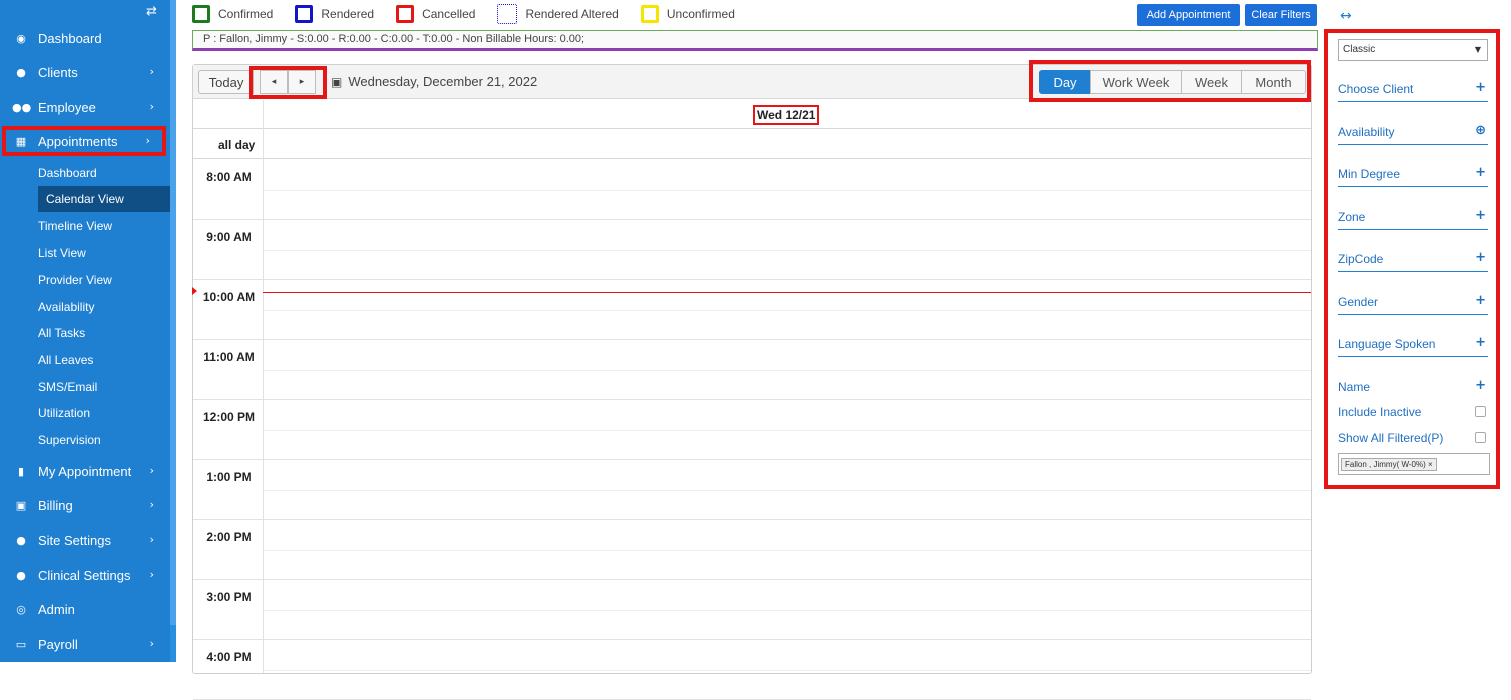 This screenshot has width=1511, height=700. I want to click on hour-slot: 9:00 AM, so click(752, 250).